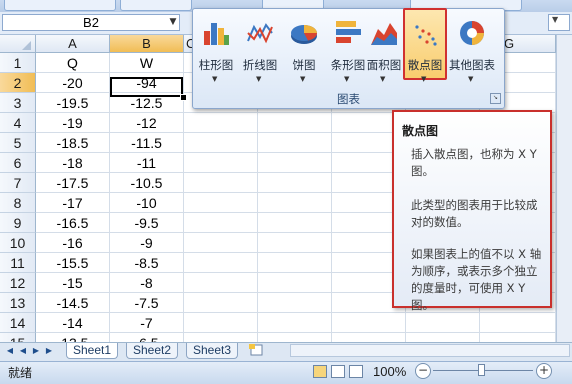 This screenshot has height=384, width=572. Describe the element at coordinates (544, 371) in the screenshot. I see `zoom-in-button: +` at that location.